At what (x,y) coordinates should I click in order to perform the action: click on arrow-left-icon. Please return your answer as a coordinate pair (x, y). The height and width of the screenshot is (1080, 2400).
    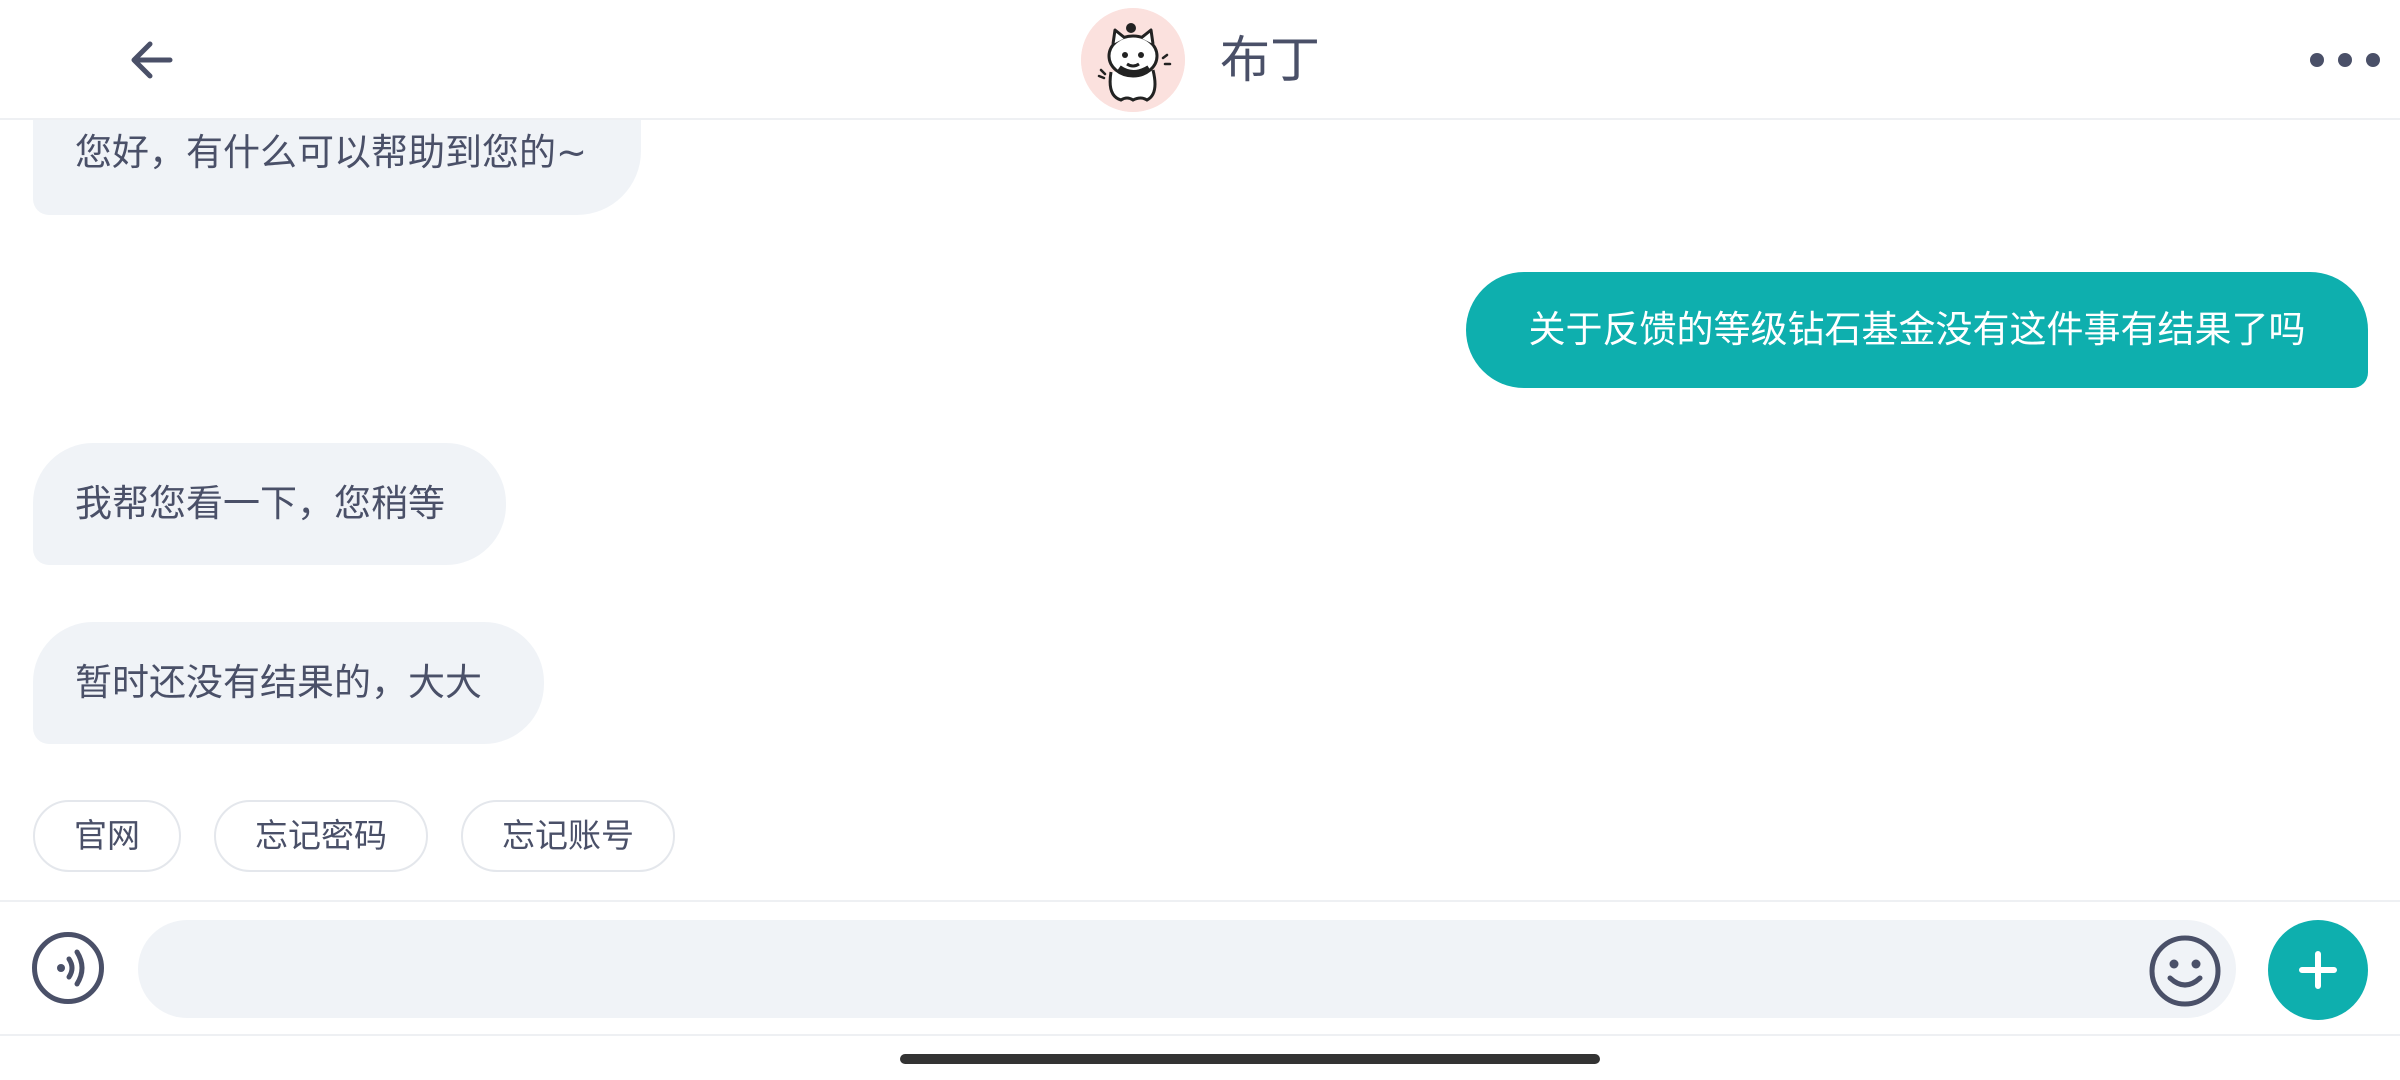
    Looking at the image, I should click on (152, 60).